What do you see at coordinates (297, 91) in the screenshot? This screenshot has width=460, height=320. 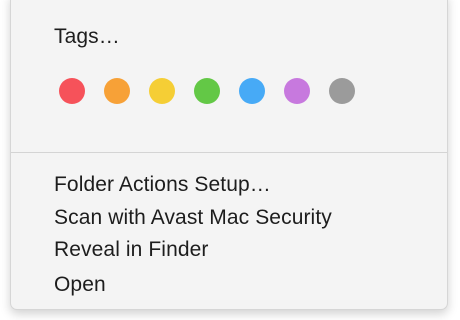 I see `tag-purple-dot` at bounding box center [297, 91].